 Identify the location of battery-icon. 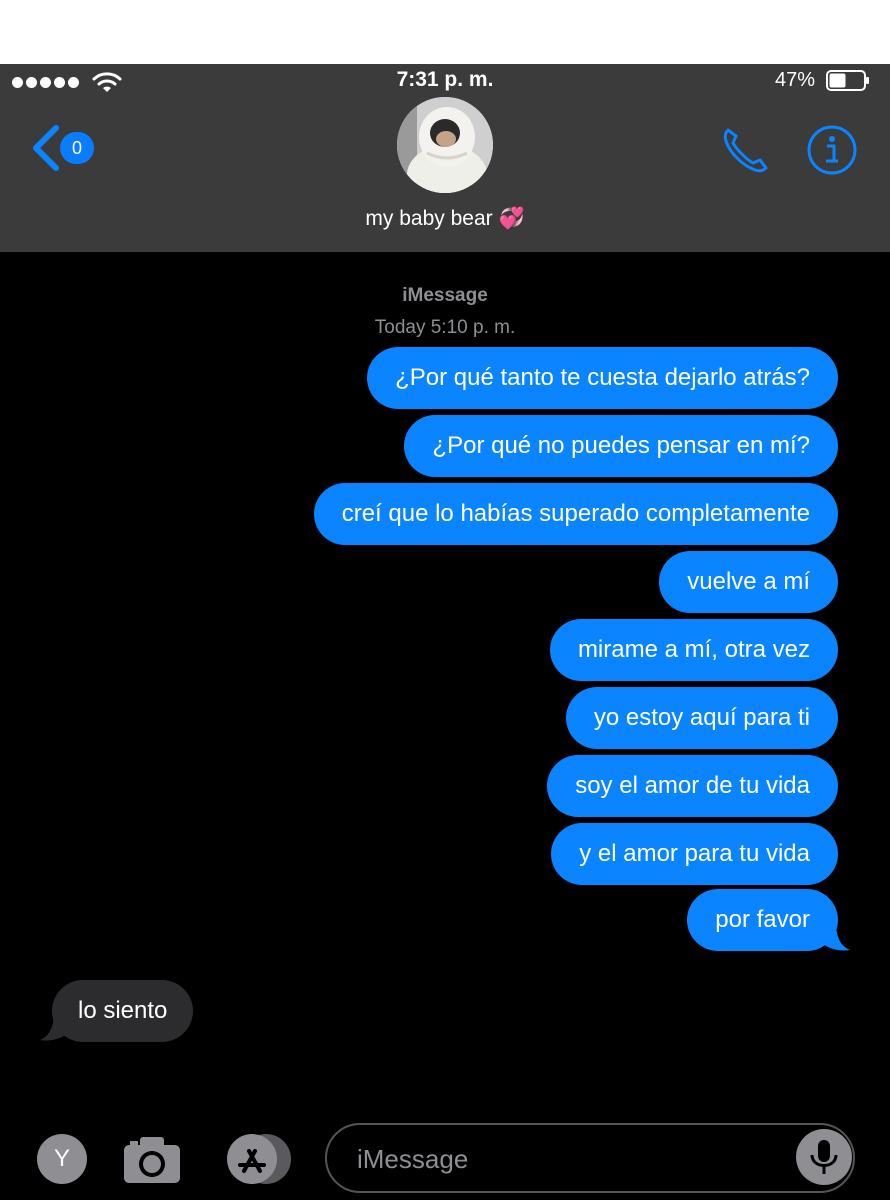
(847, 80).